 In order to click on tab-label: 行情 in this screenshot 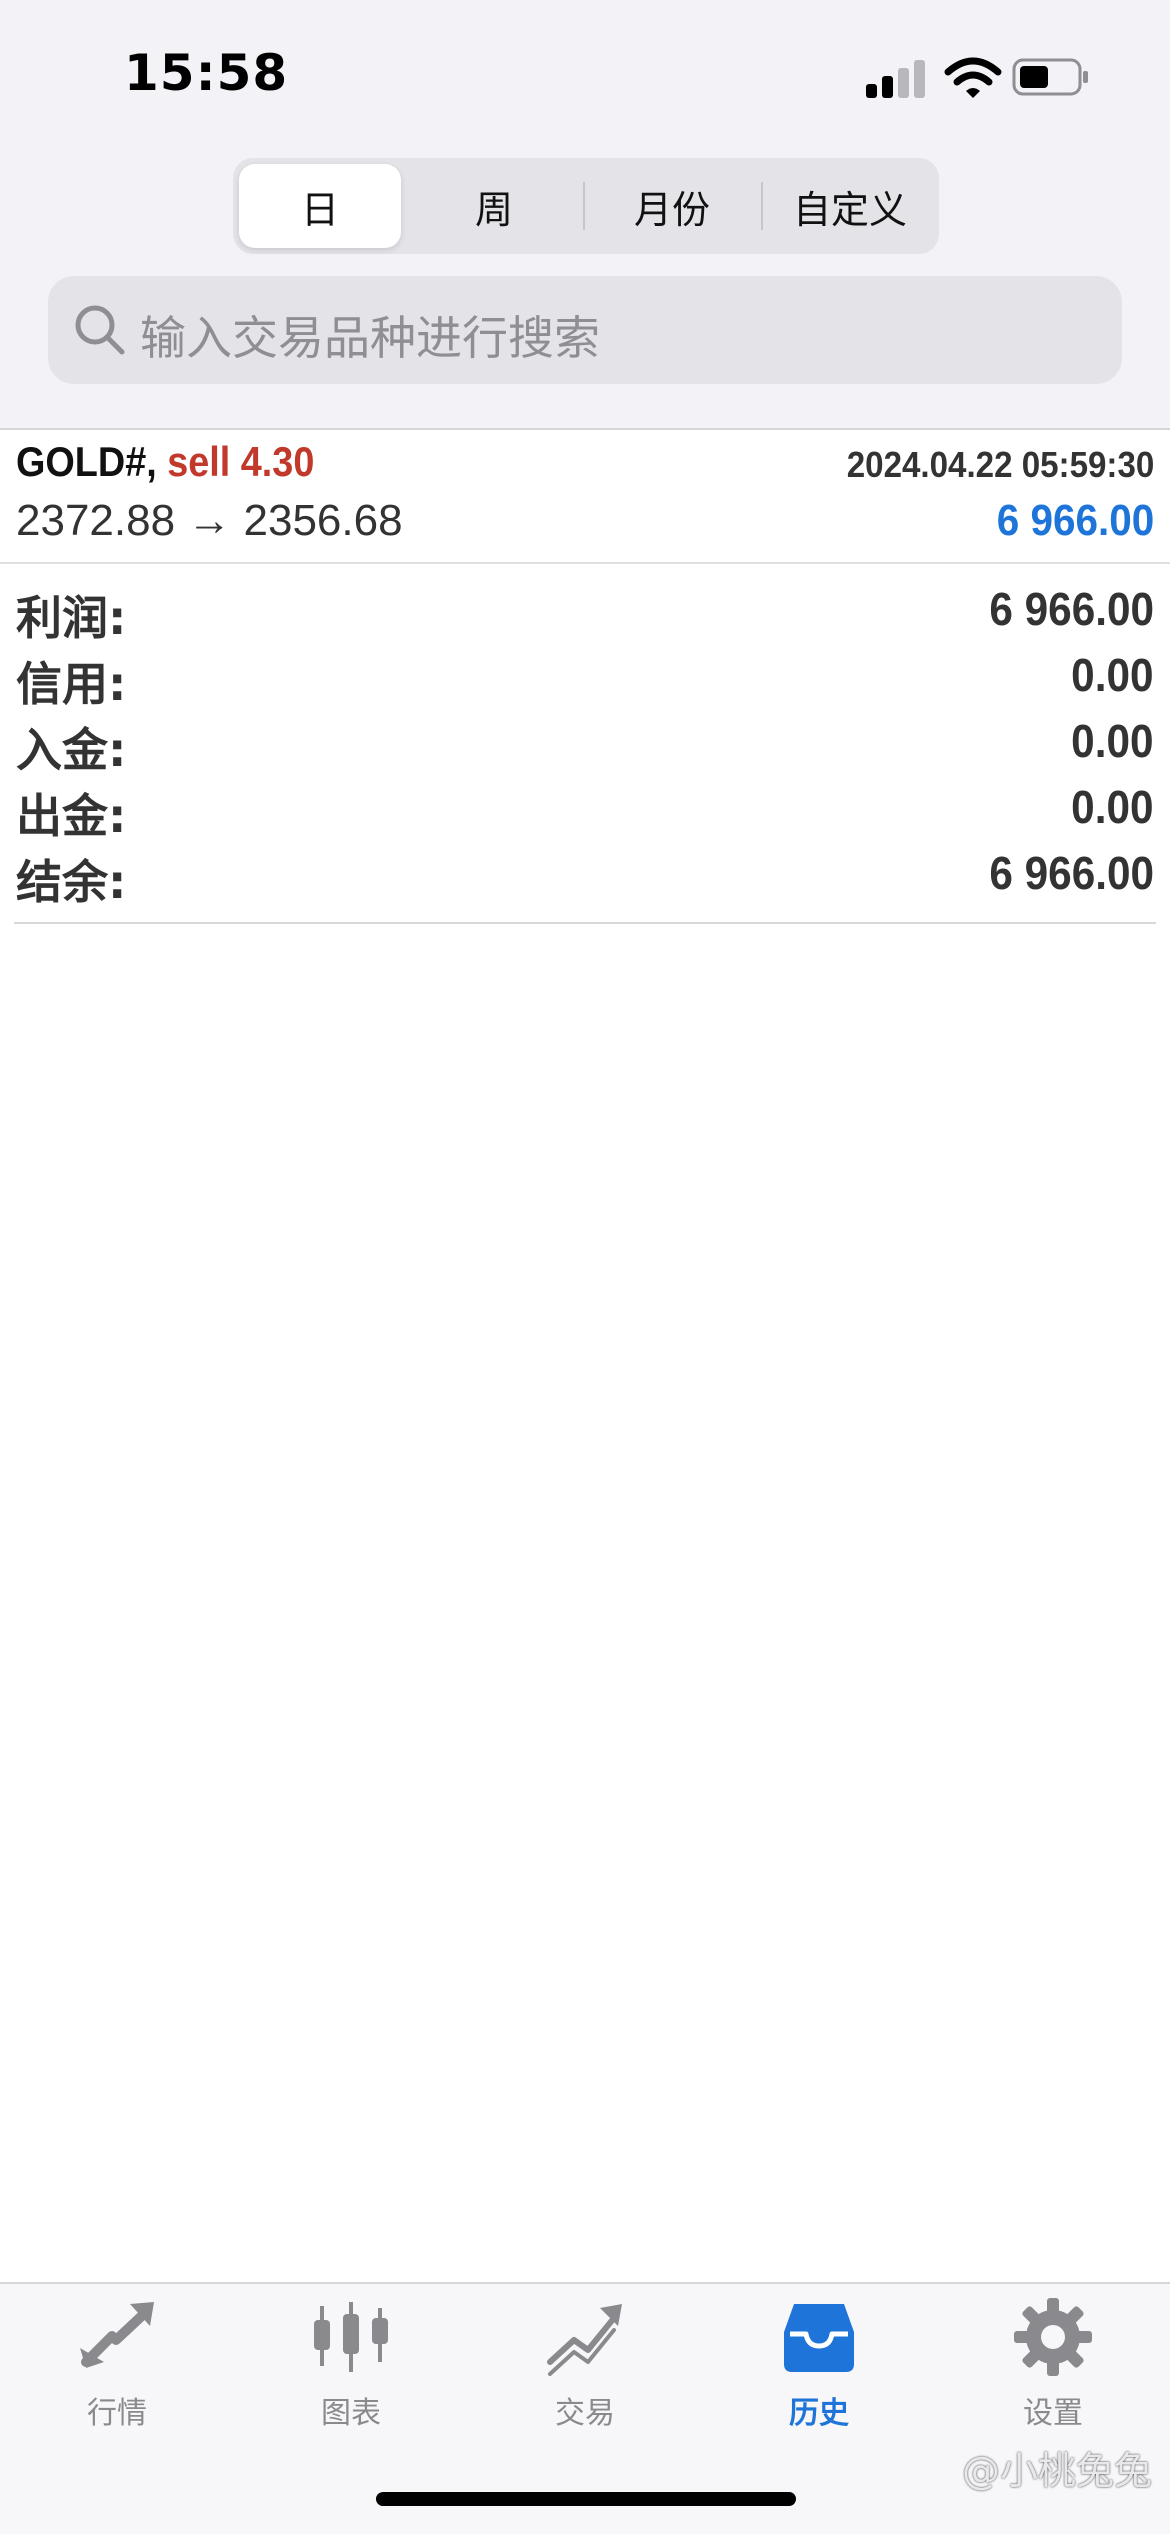, I will do `click(117, 2413)`.